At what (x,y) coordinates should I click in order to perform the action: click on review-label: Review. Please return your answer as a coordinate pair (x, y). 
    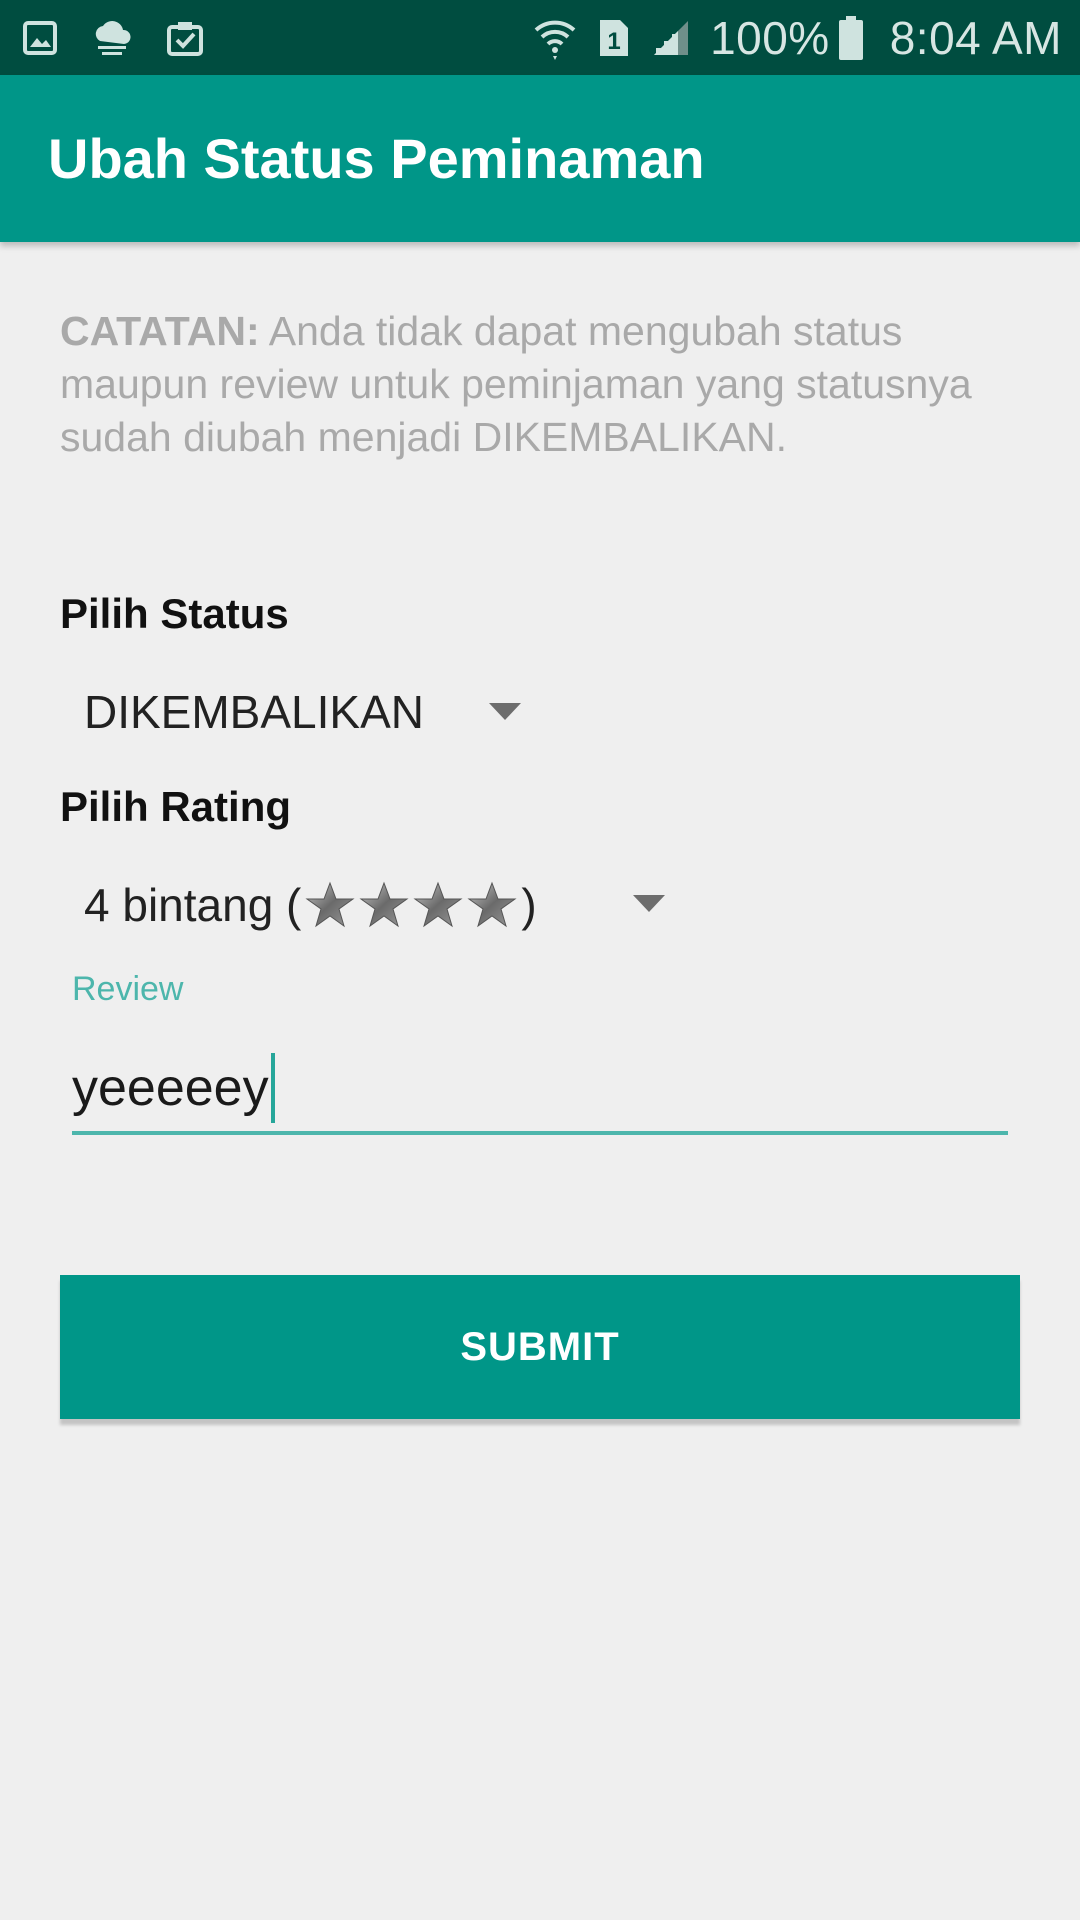
    Looking at the image, I should click on (128, 989).